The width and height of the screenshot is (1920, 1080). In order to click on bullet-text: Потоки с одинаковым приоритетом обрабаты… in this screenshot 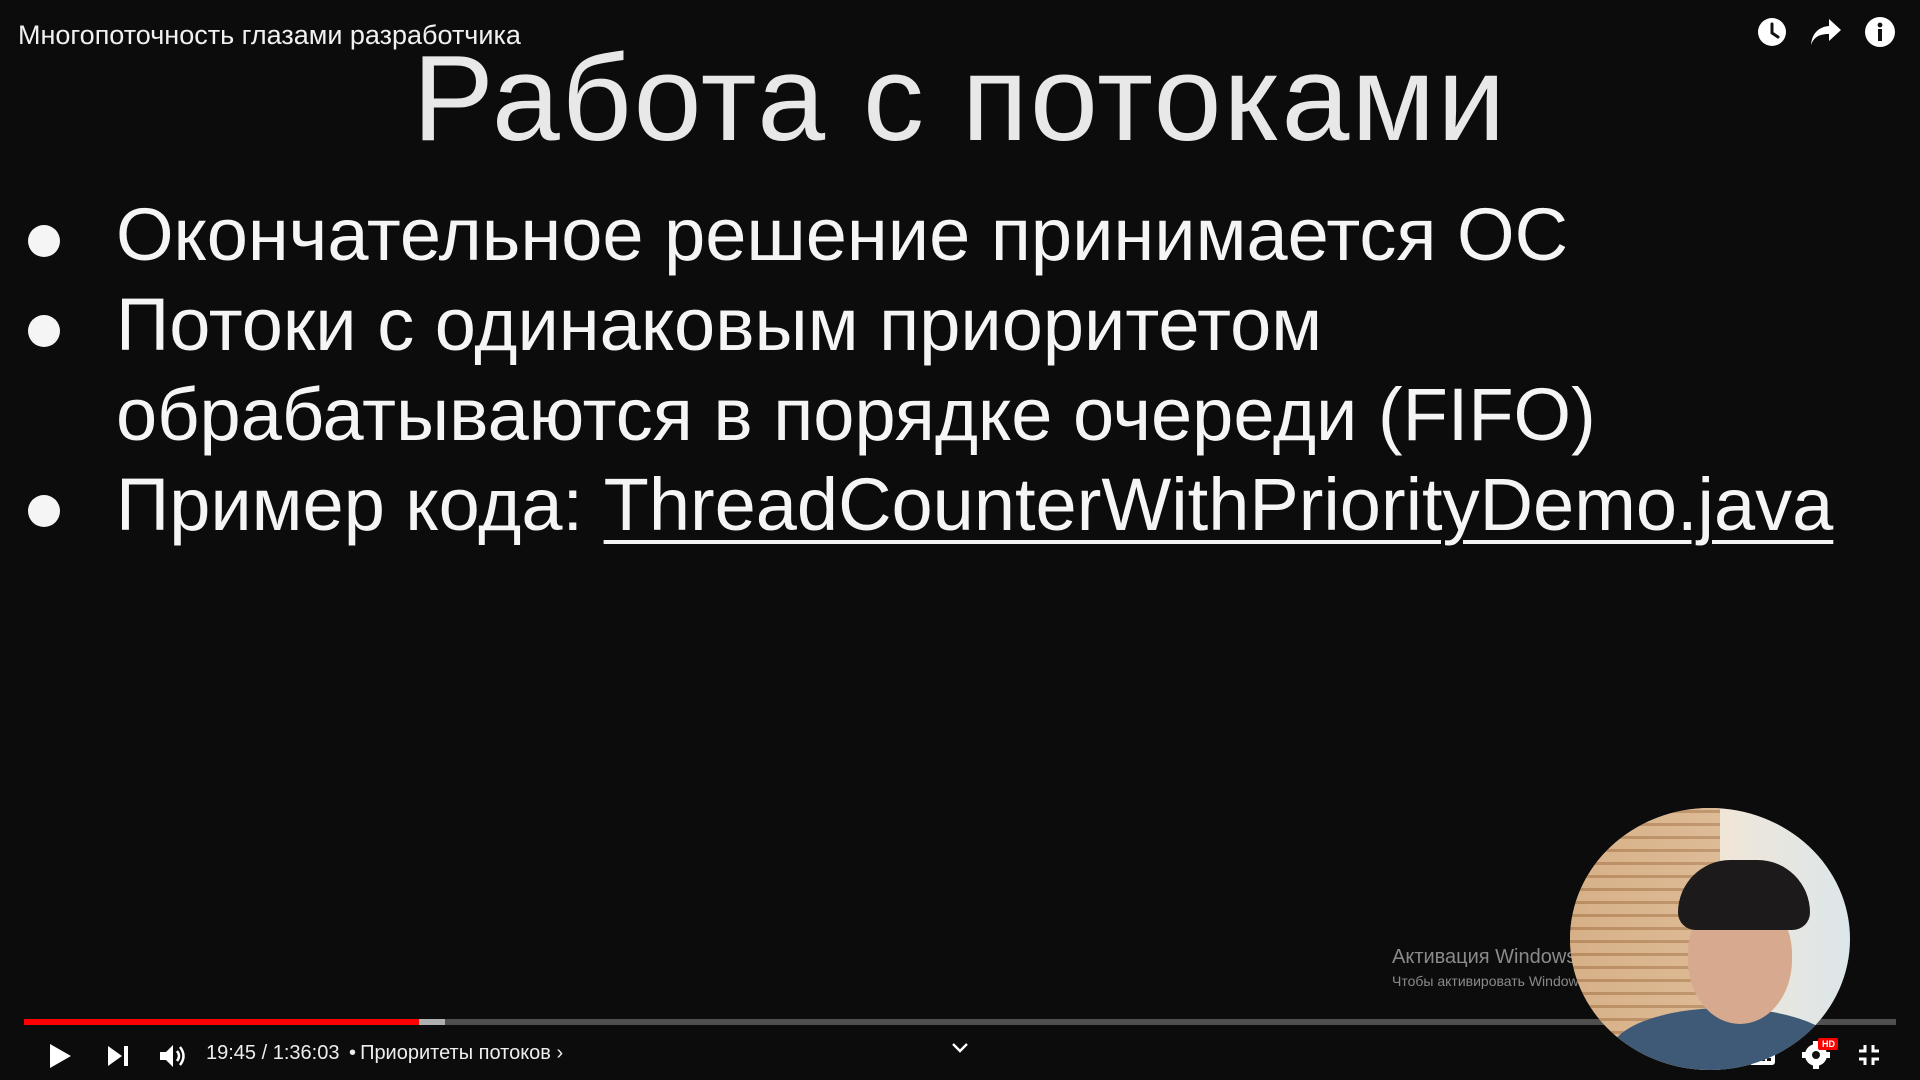, I will do `click(856, 369)`.